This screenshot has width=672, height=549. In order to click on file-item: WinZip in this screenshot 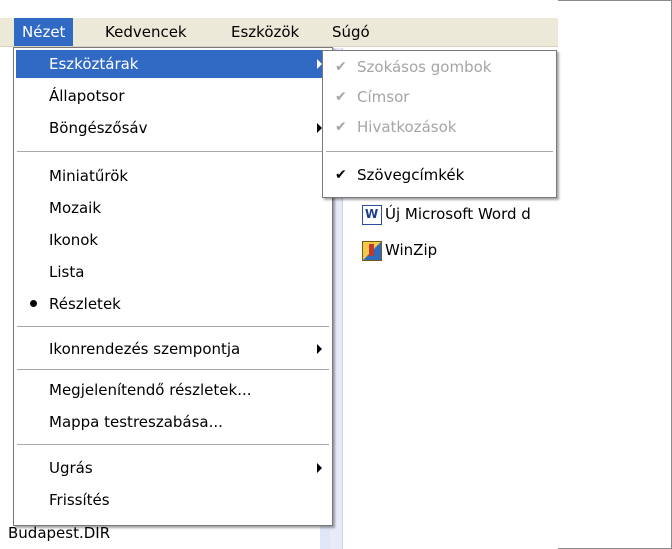, I will do `click(399, 250)`.